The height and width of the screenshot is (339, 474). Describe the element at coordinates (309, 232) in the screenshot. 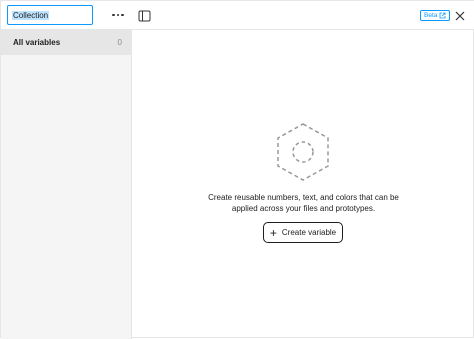

I see `create-variable-label: Create variable` at that location.